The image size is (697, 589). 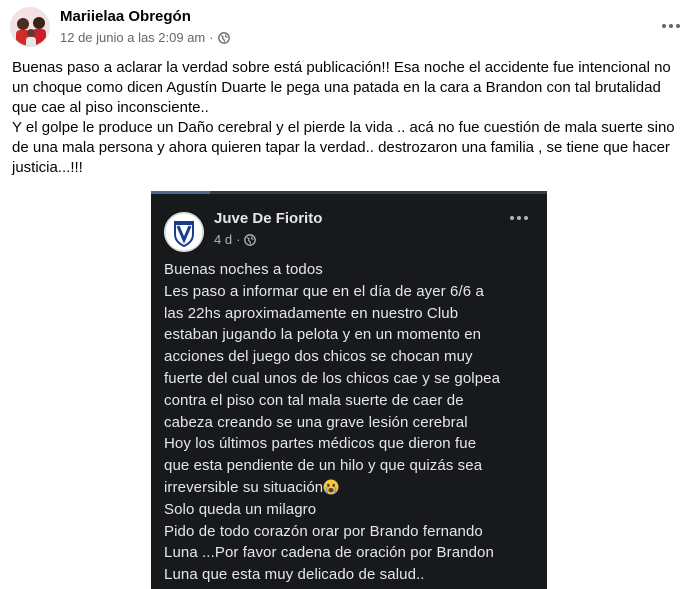 I want to click on story-progress-fill, so click(x=181, y=192).